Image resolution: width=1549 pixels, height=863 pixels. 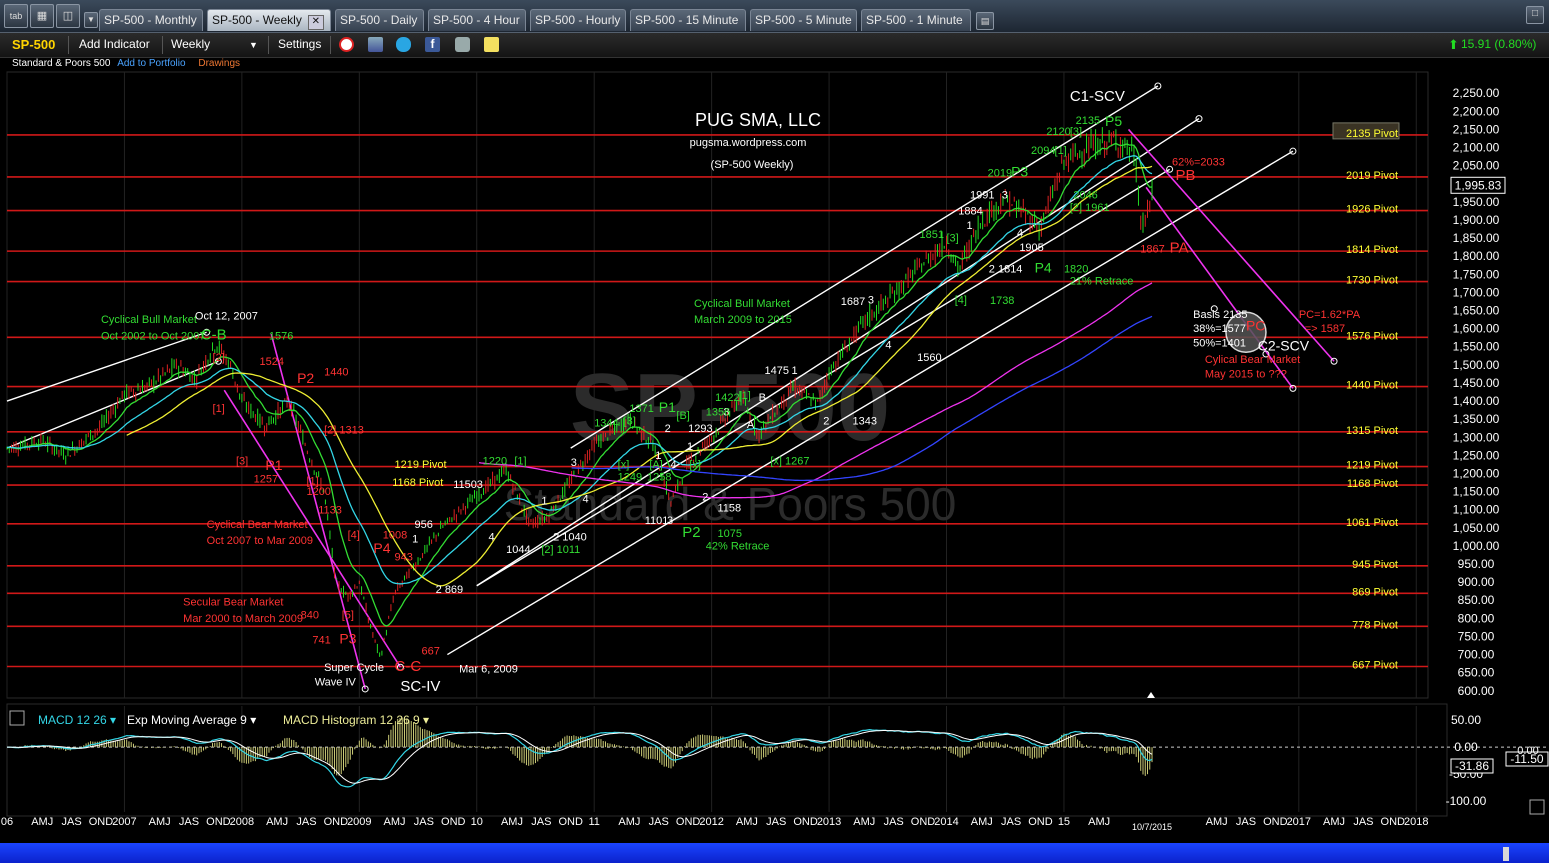 What do you see at coordinates (1506, 854) in the screenshot?
I see `scrollbar-thumb` at bounding box center [1506, 854].